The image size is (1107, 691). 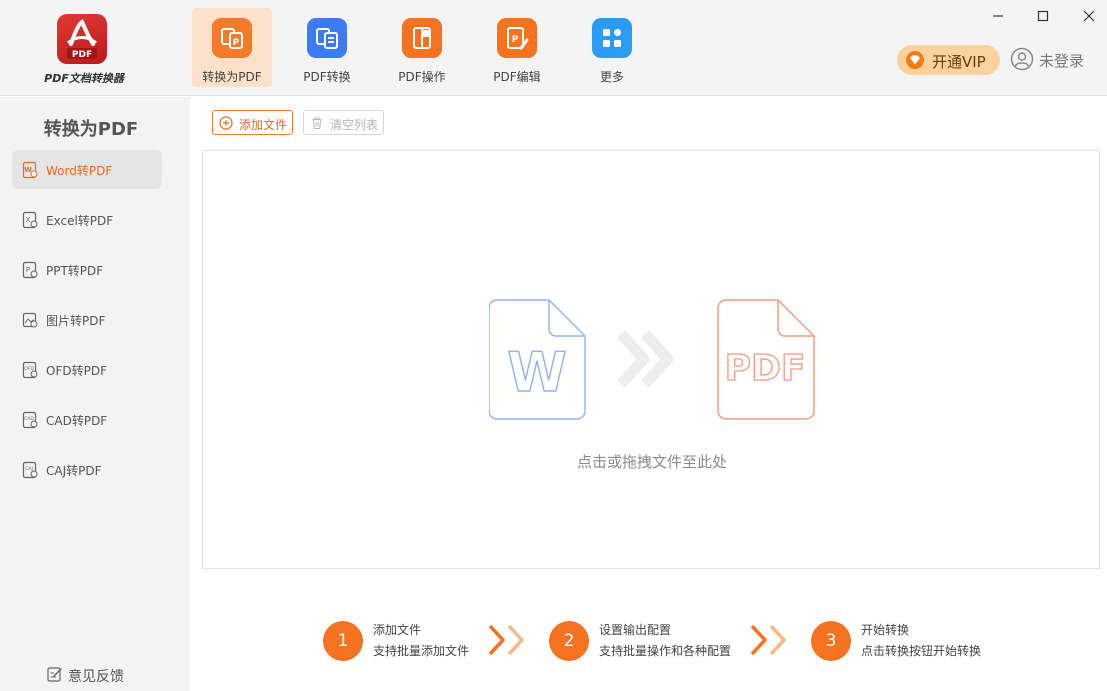 I want to click on sidebar-title: 转换为PDF, so click(x=91, y=129).